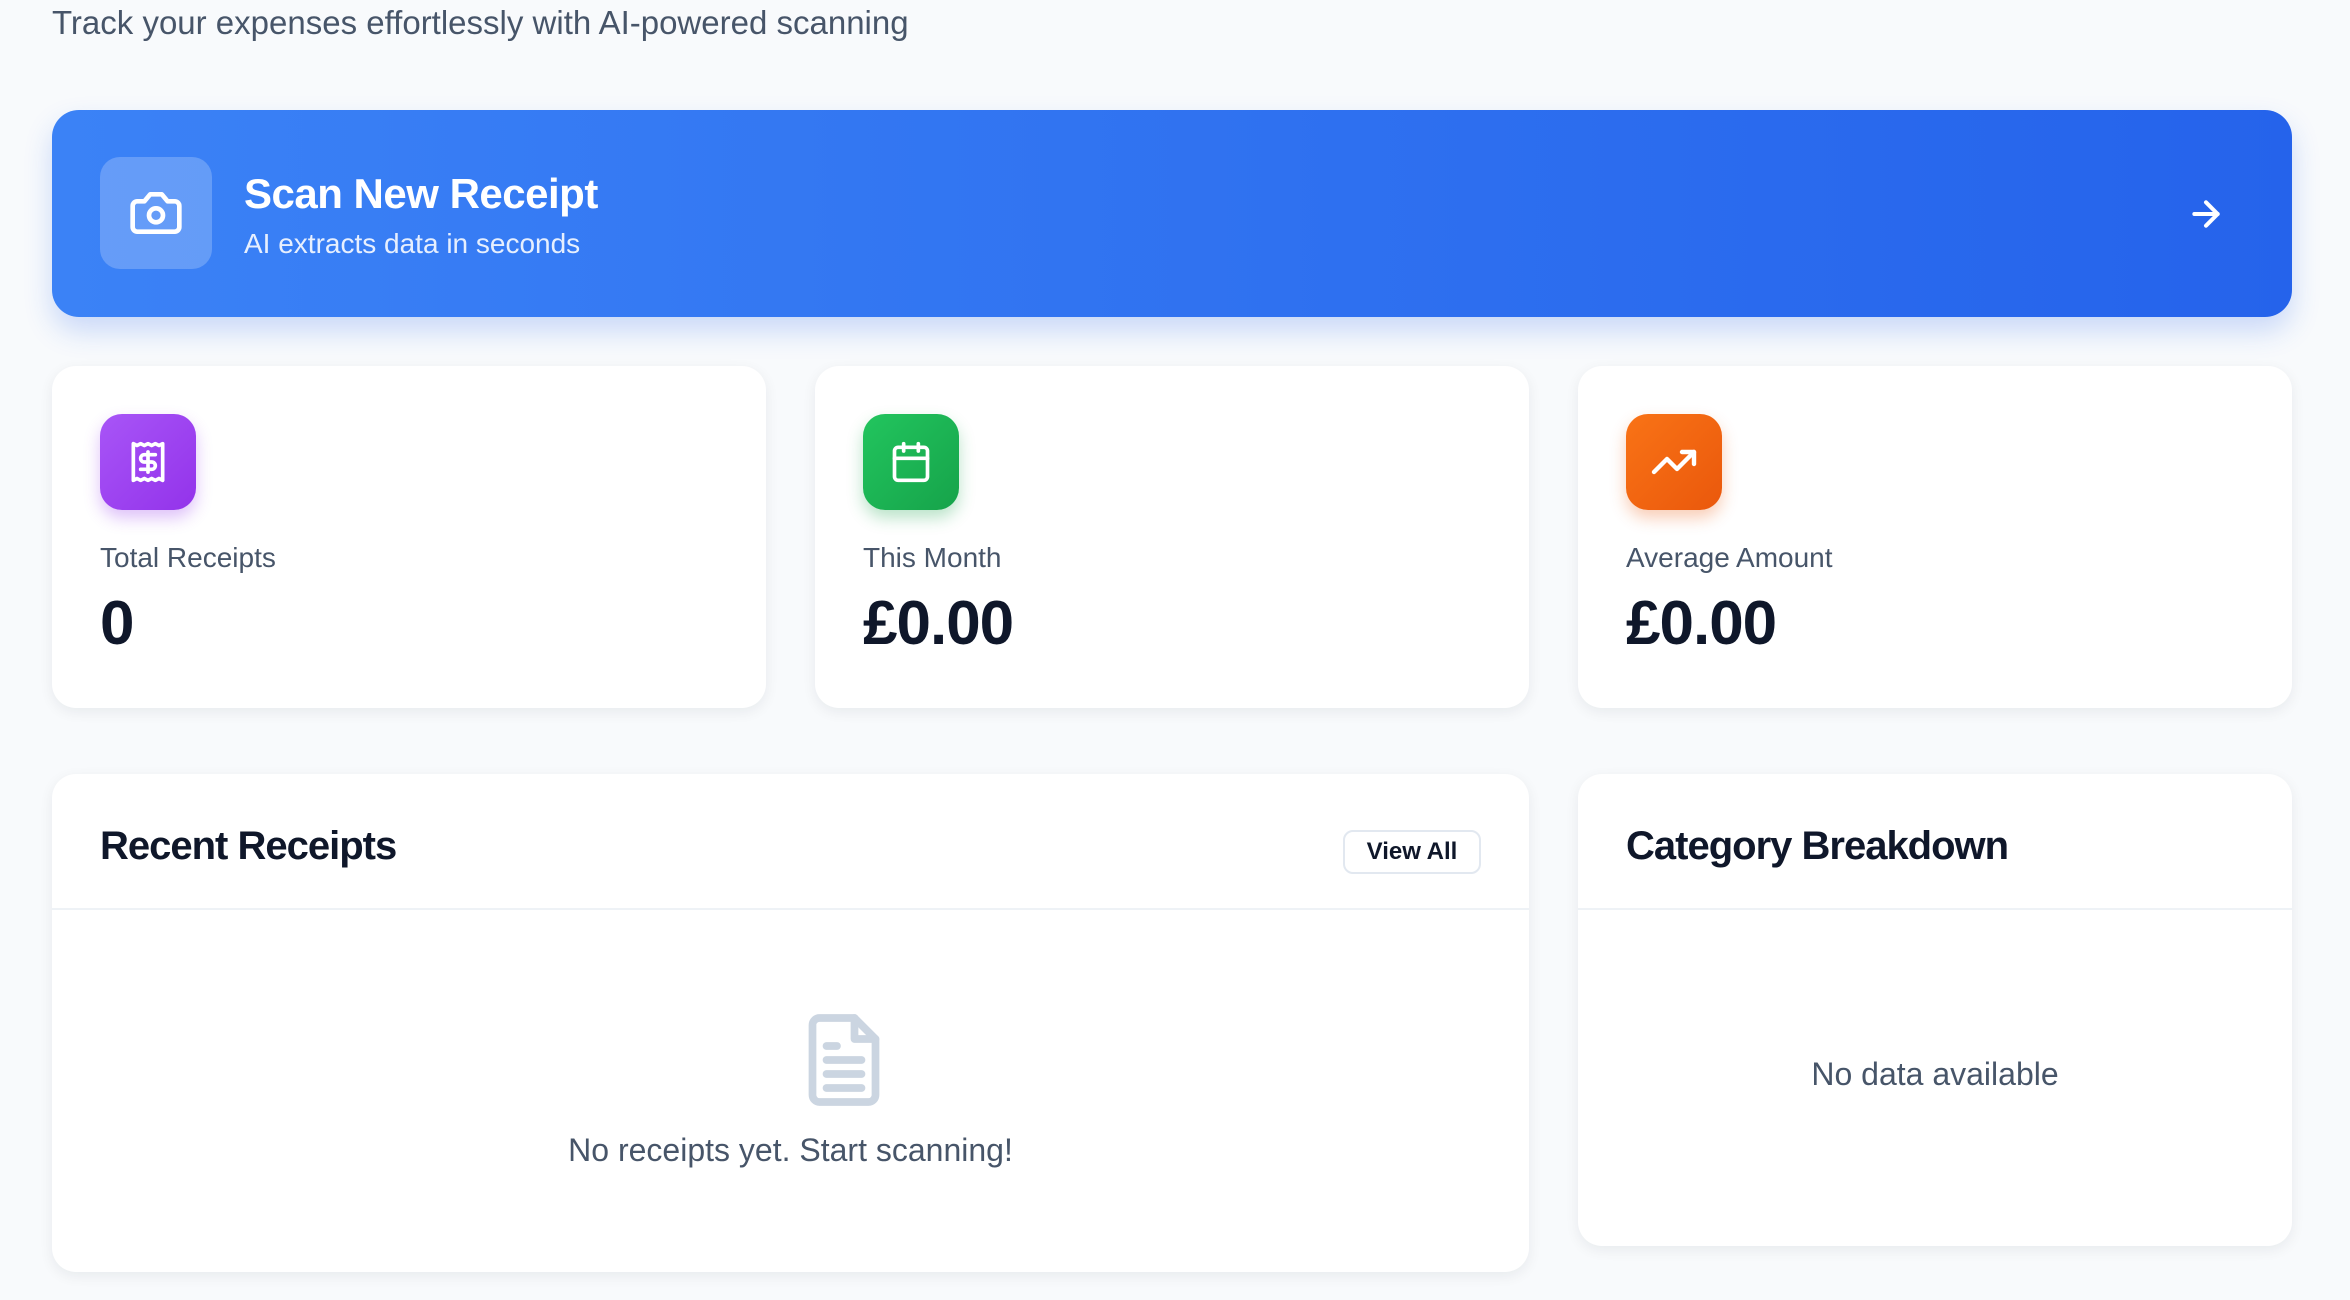 The image size is (2350, 1300). What do you see at coordinates (409, 537) in the screenshot?
I see `stat-card-total-receipts: Total Receipts 0` at bounding box center [409, 537].